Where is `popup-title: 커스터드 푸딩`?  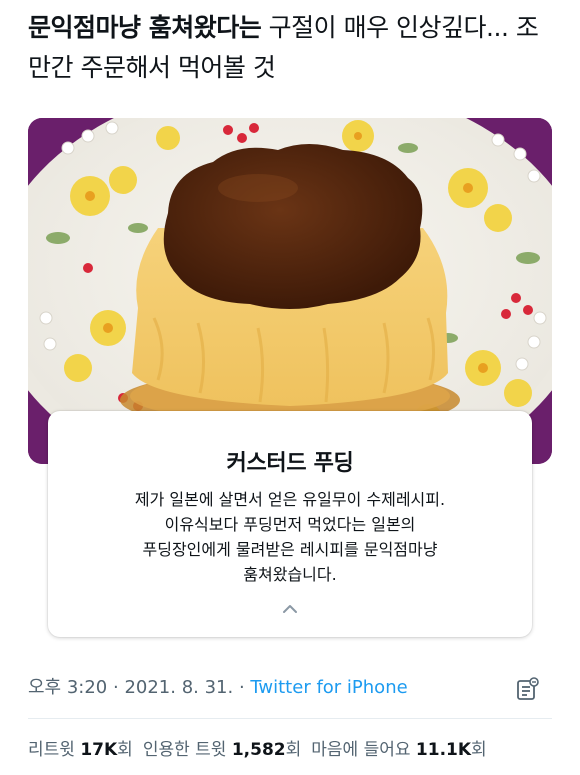 popup-title: 커스터드 푸딩 is located at coordinates (290, 463).